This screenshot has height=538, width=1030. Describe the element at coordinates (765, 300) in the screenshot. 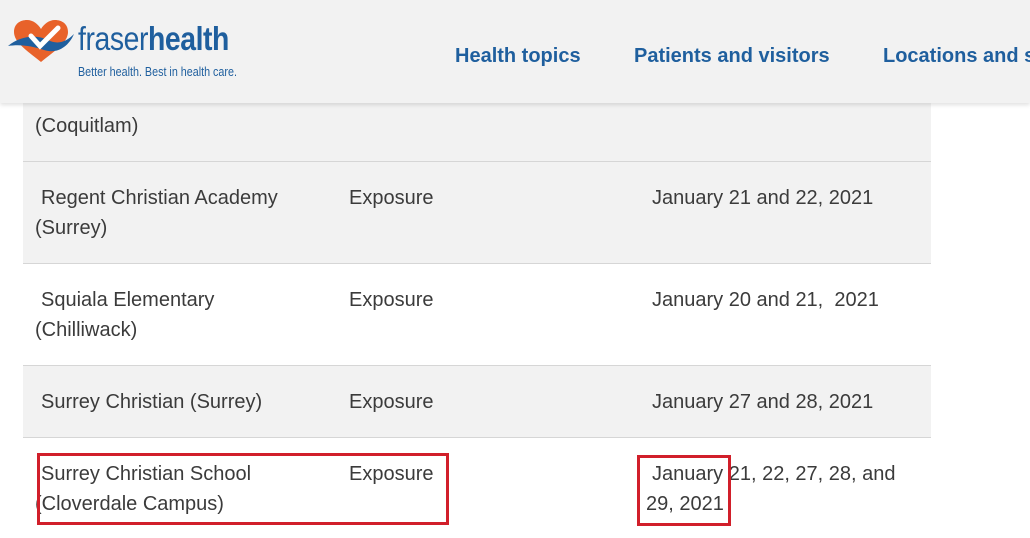

I see `dates-cell: January 20 and 21, 2021` at that location.